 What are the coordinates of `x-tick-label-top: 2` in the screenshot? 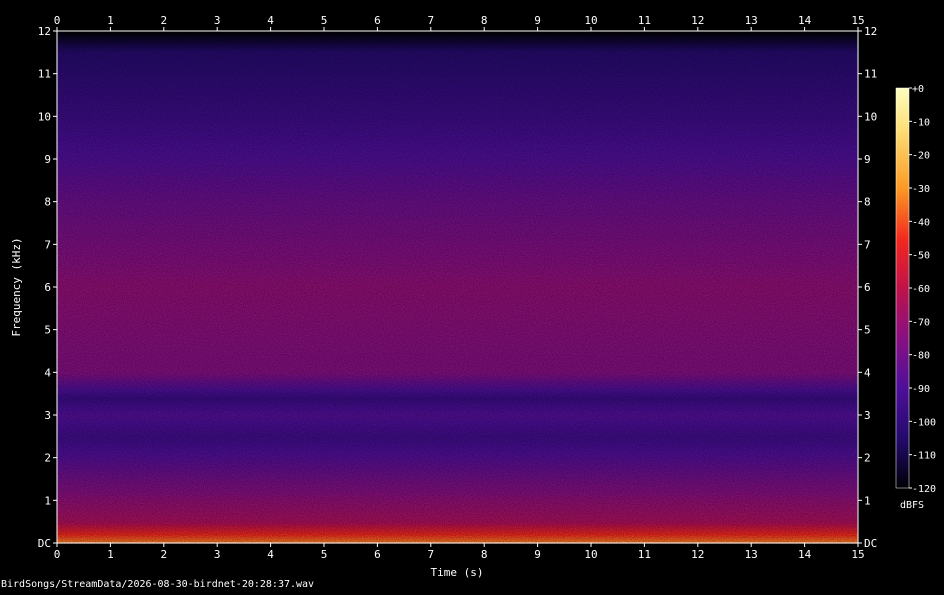 It's located at (163, 20).